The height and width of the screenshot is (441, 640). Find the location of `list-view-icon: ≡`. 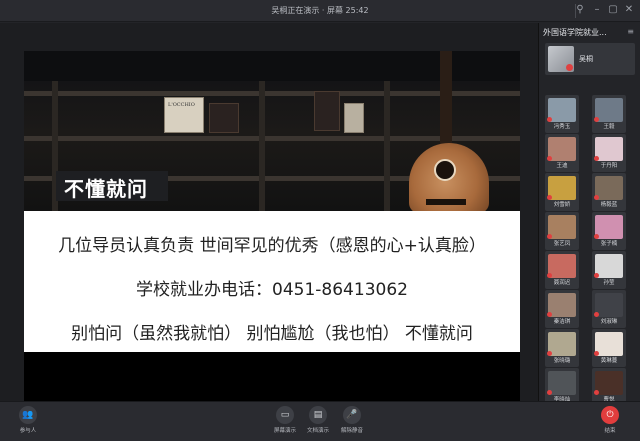

list-view-icon: ≡ is located at coordinates (630, 31).